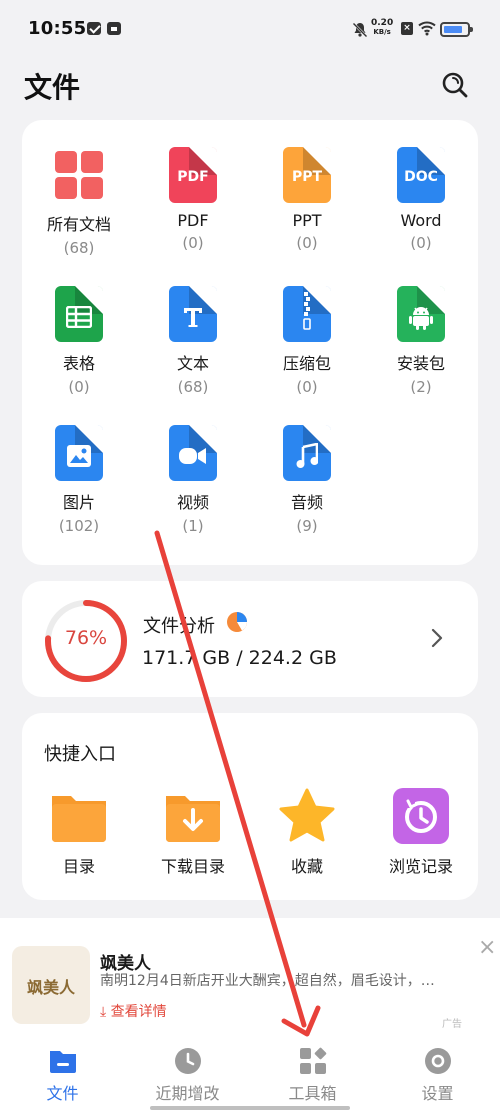 The image size is (500, 1115). What do you see at coordinates (360, 32) in the screenshot?
I see `mute-bell-icon` at bounding box center [360, 32].